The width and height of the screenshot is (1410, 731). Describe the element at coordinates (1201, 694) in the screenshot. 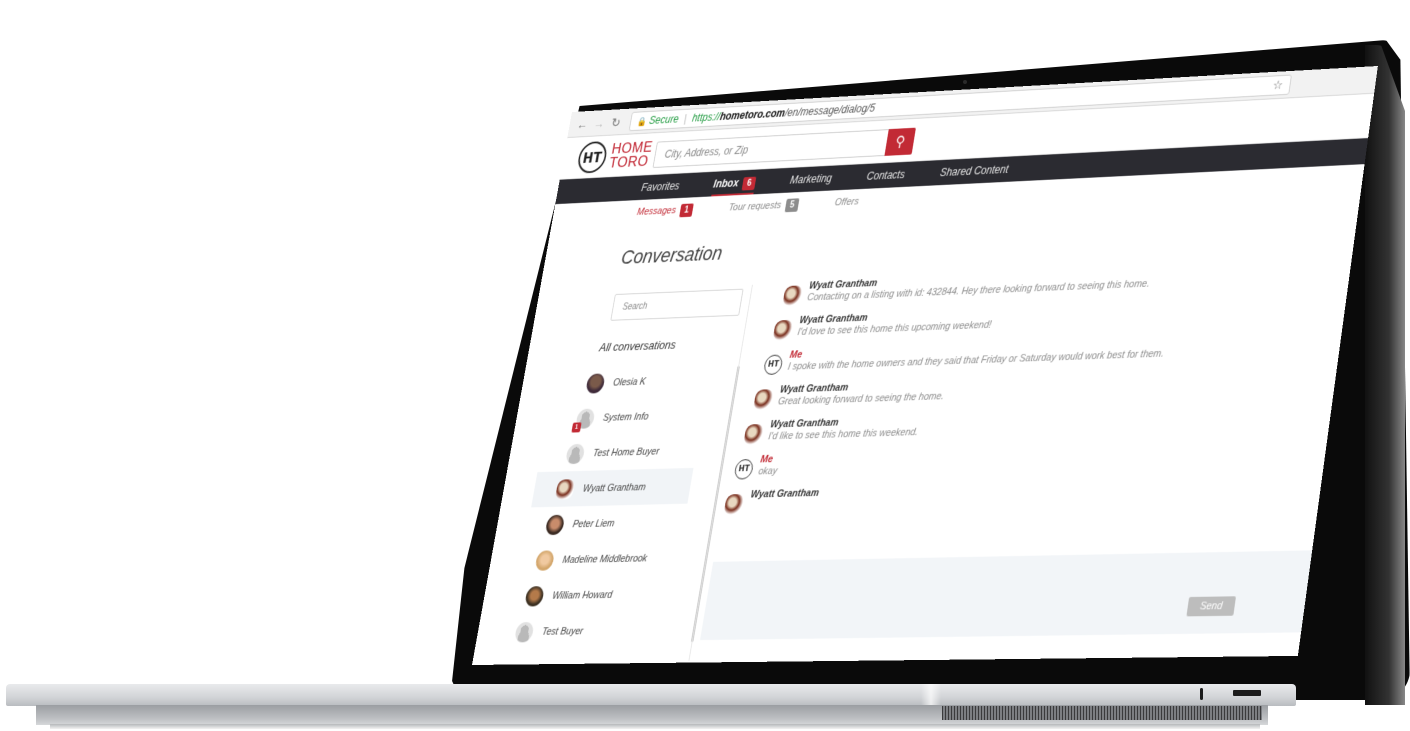

I see `headphone-port` at that location.